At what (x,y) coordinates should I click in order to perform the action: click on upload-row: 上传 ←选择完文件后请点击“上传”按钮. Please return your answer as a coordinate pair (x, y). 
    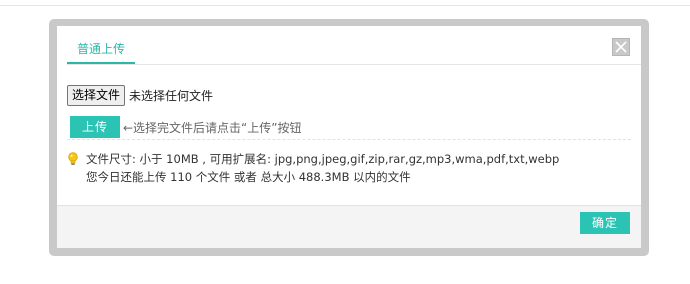
    Looking at the image, I should click on (349, 128).